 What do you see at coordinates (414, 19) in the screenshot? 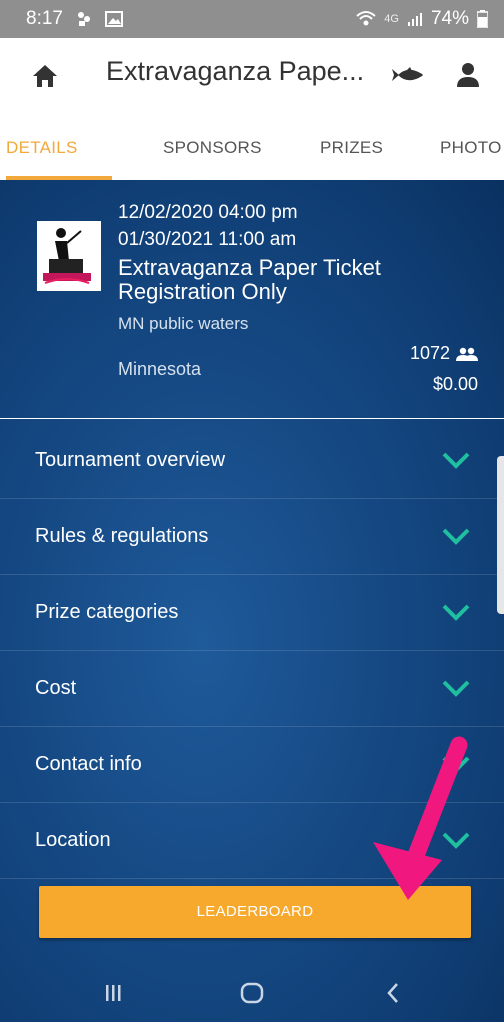
I see `signal-icon` at bounding box center [414, 19].